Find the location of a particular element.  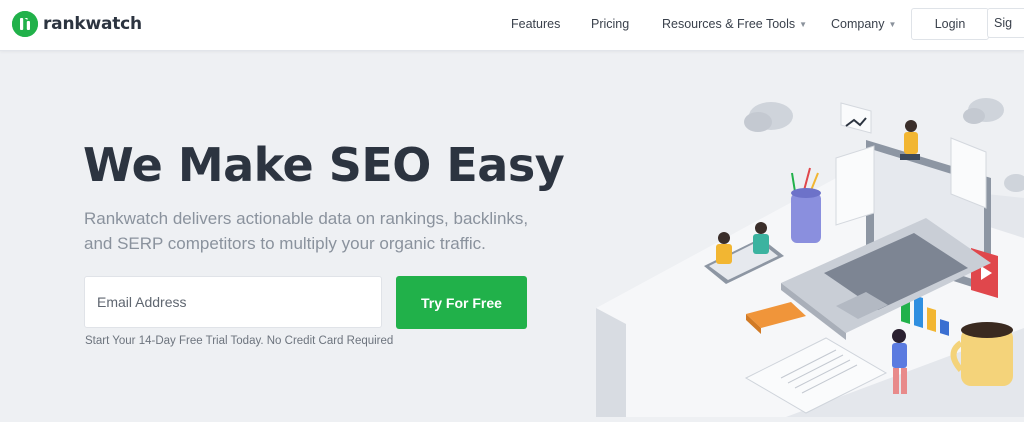

coffee-mug-icon is located at coordinates (981, 354).